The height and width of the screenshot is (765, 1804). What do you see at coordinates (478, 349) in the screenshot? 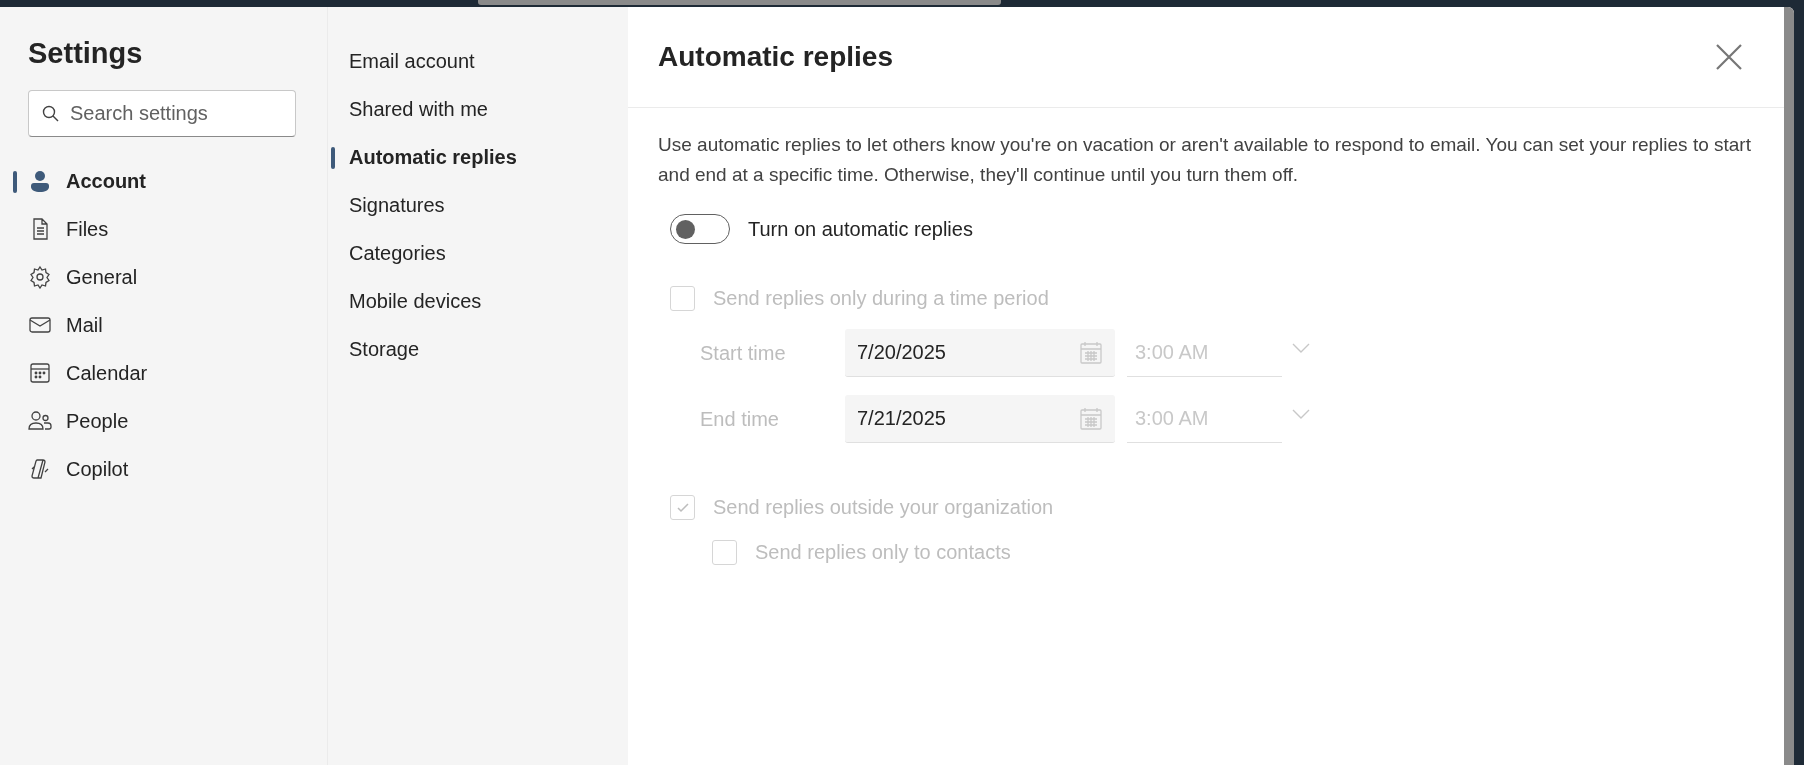
I see `subnav-item: Storage` at bounding box center [478, 349].